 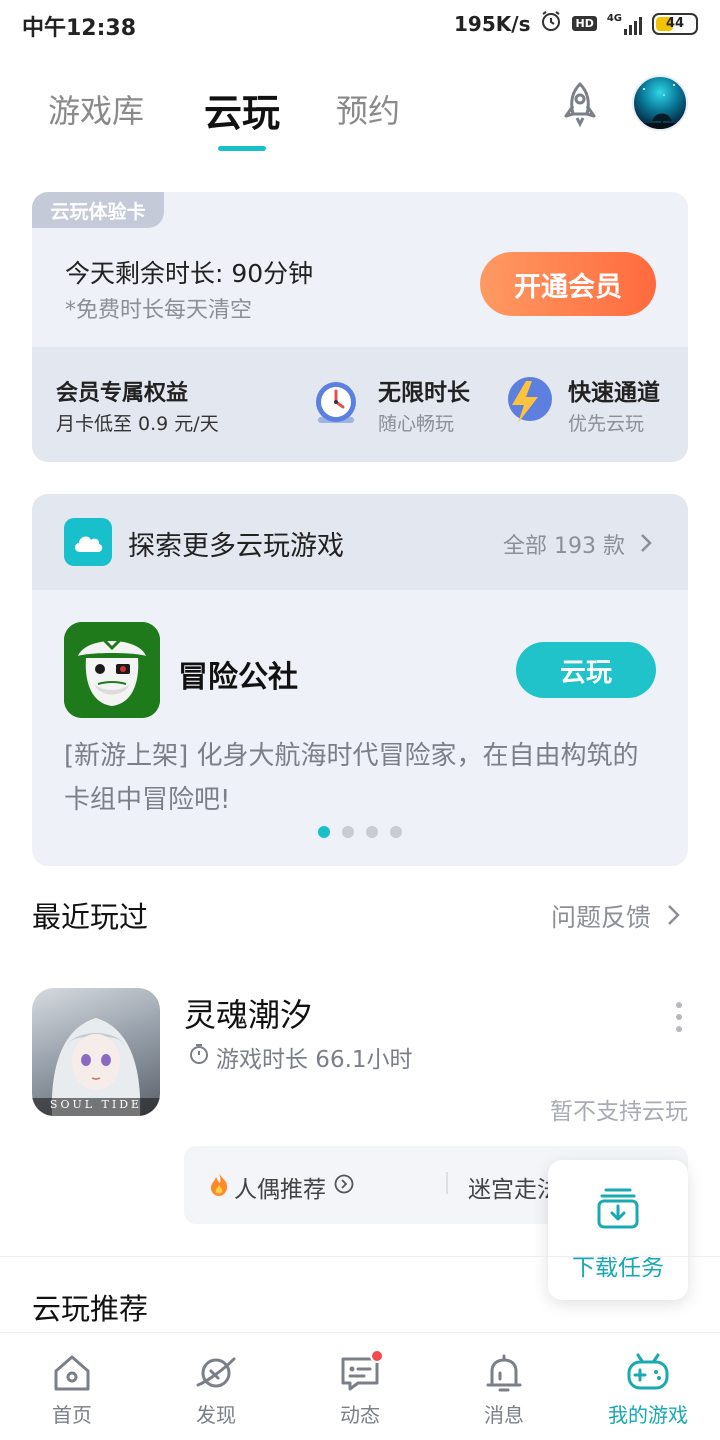 What do you see at coordinates (344, 1187) in the screenshot?
I see `circle-chevron-icon` at bounding box center [344, 1187].